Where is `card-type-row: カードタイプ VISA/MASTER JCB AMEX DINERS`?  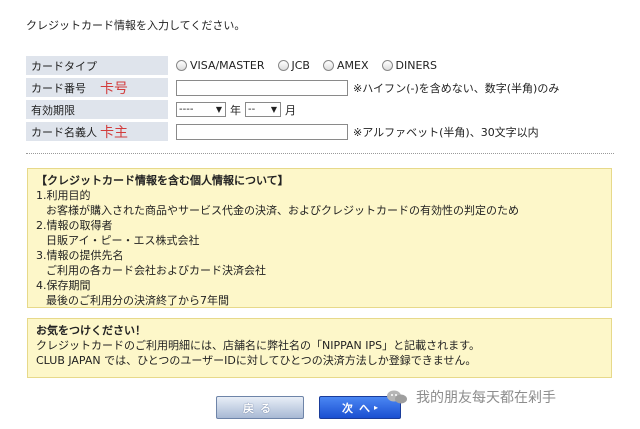
card-type-row: カードタイプ VISA/MASTER JCB AMEX DINERS is located at coordinates (320, 65).